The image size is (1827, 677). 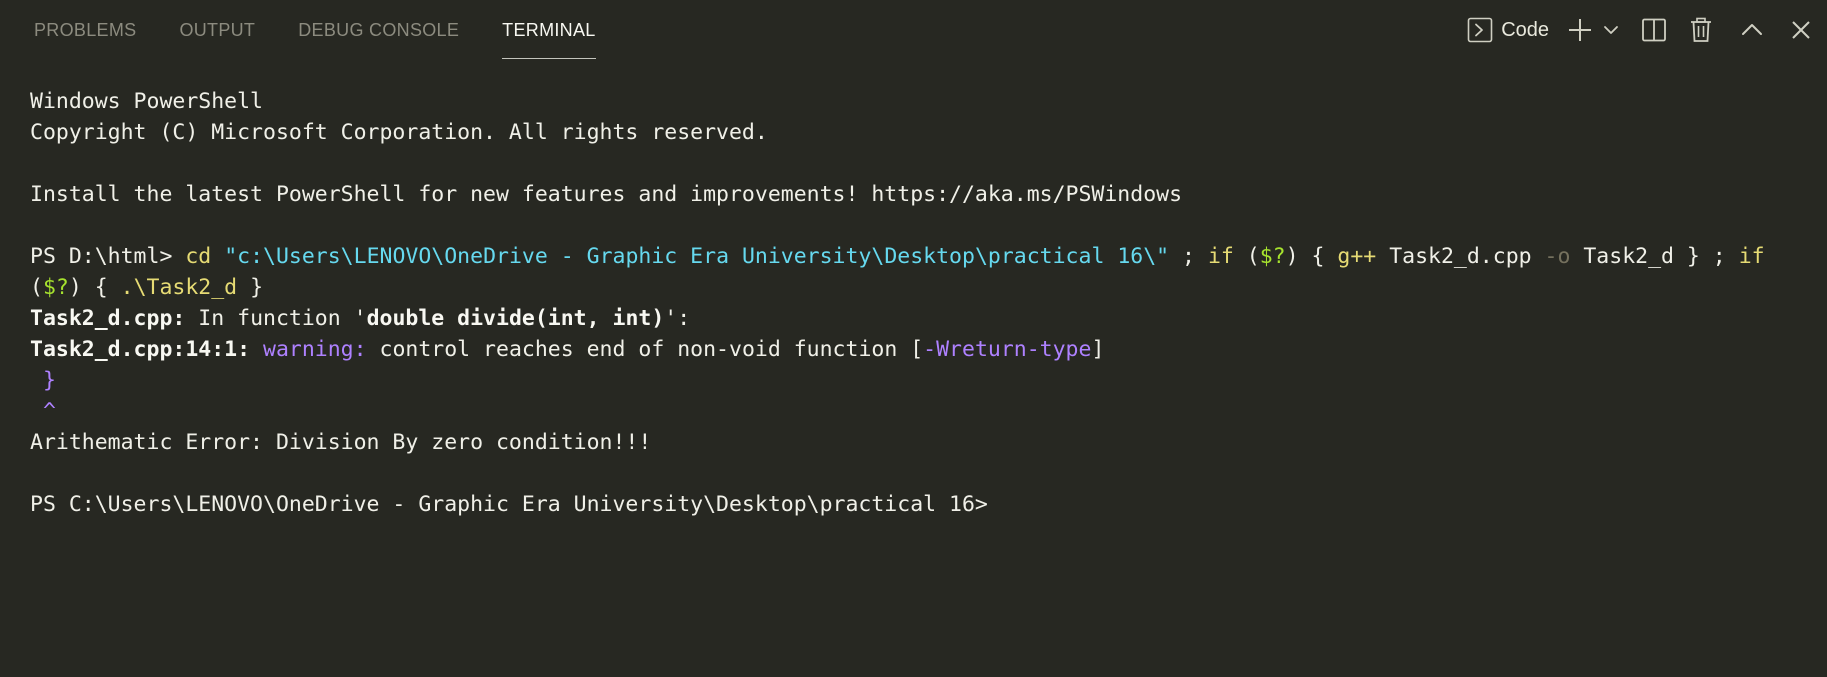 What do you see at coordinates (85, 30) in the screenshot?
I see `tab-problems: PROBLEMS` at bounding box center [85, 30].